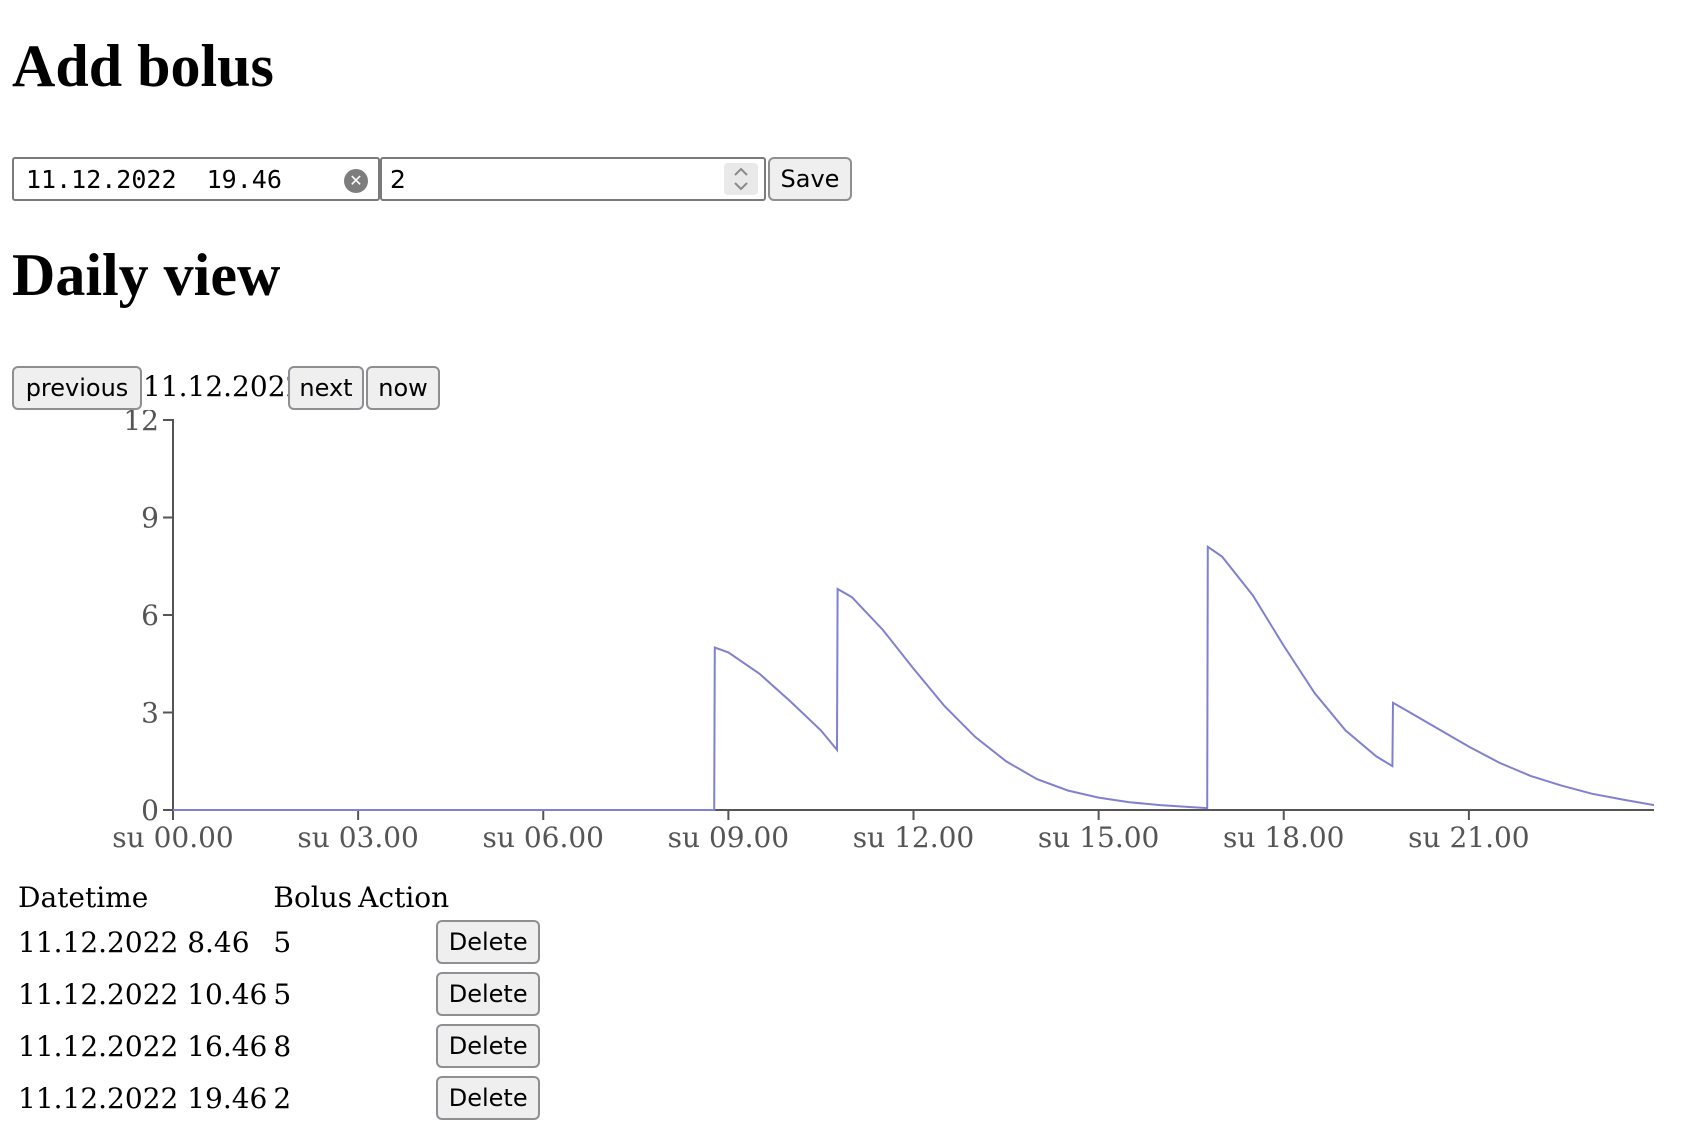 The image size is (1704, 1140). I want to click on table-row: 11.12.2022 19.46 2 Delete, so click(279, 1098).